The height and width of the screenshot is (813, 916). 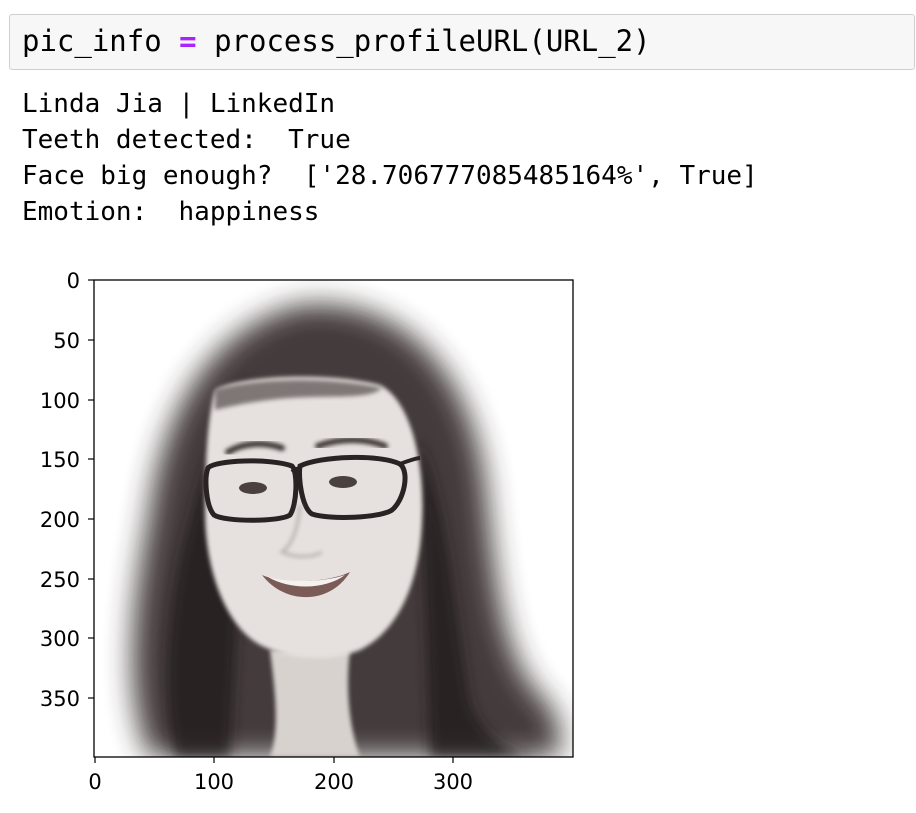 What do you see at coordinates (60, 639) in the screenshot?
I see `y-tick-label: 300` at bounding box center [60, 639].